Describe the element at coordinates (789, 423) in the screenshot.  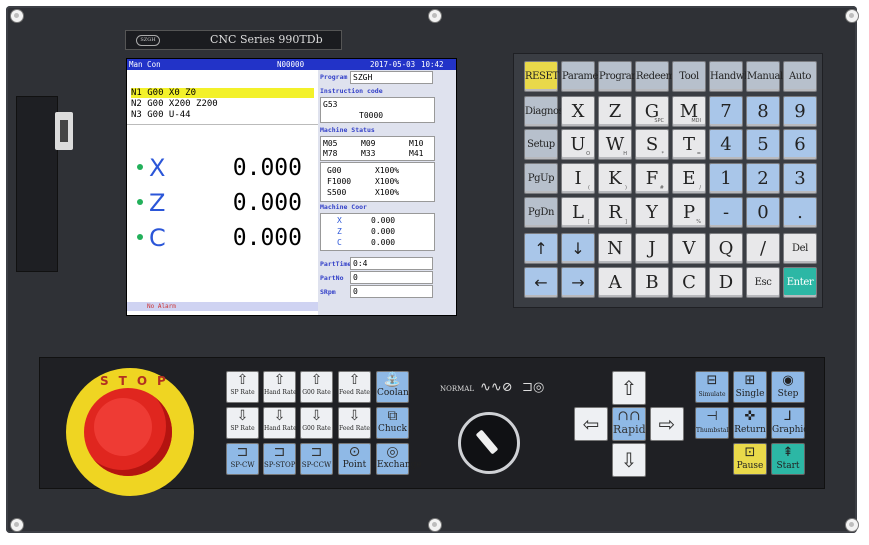
I see `operation-key: ⅃ Graphic` at that location.